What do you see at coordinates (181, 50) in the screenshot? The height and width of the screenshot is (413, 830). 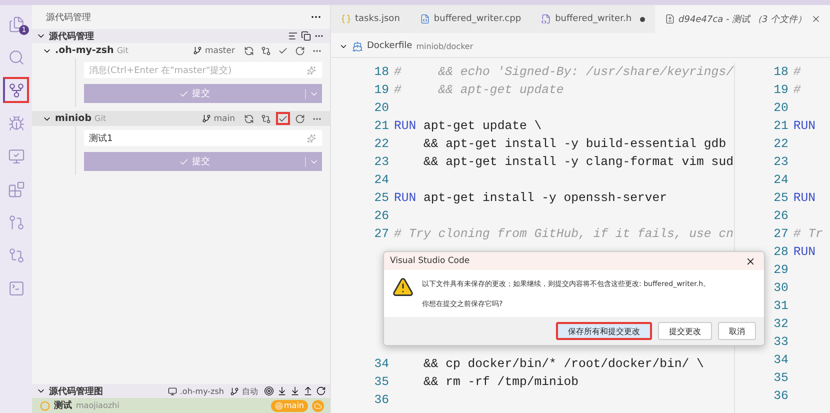 I see `repo-row: .oh-my-zsh Git master` at bounding box center [181, 50].